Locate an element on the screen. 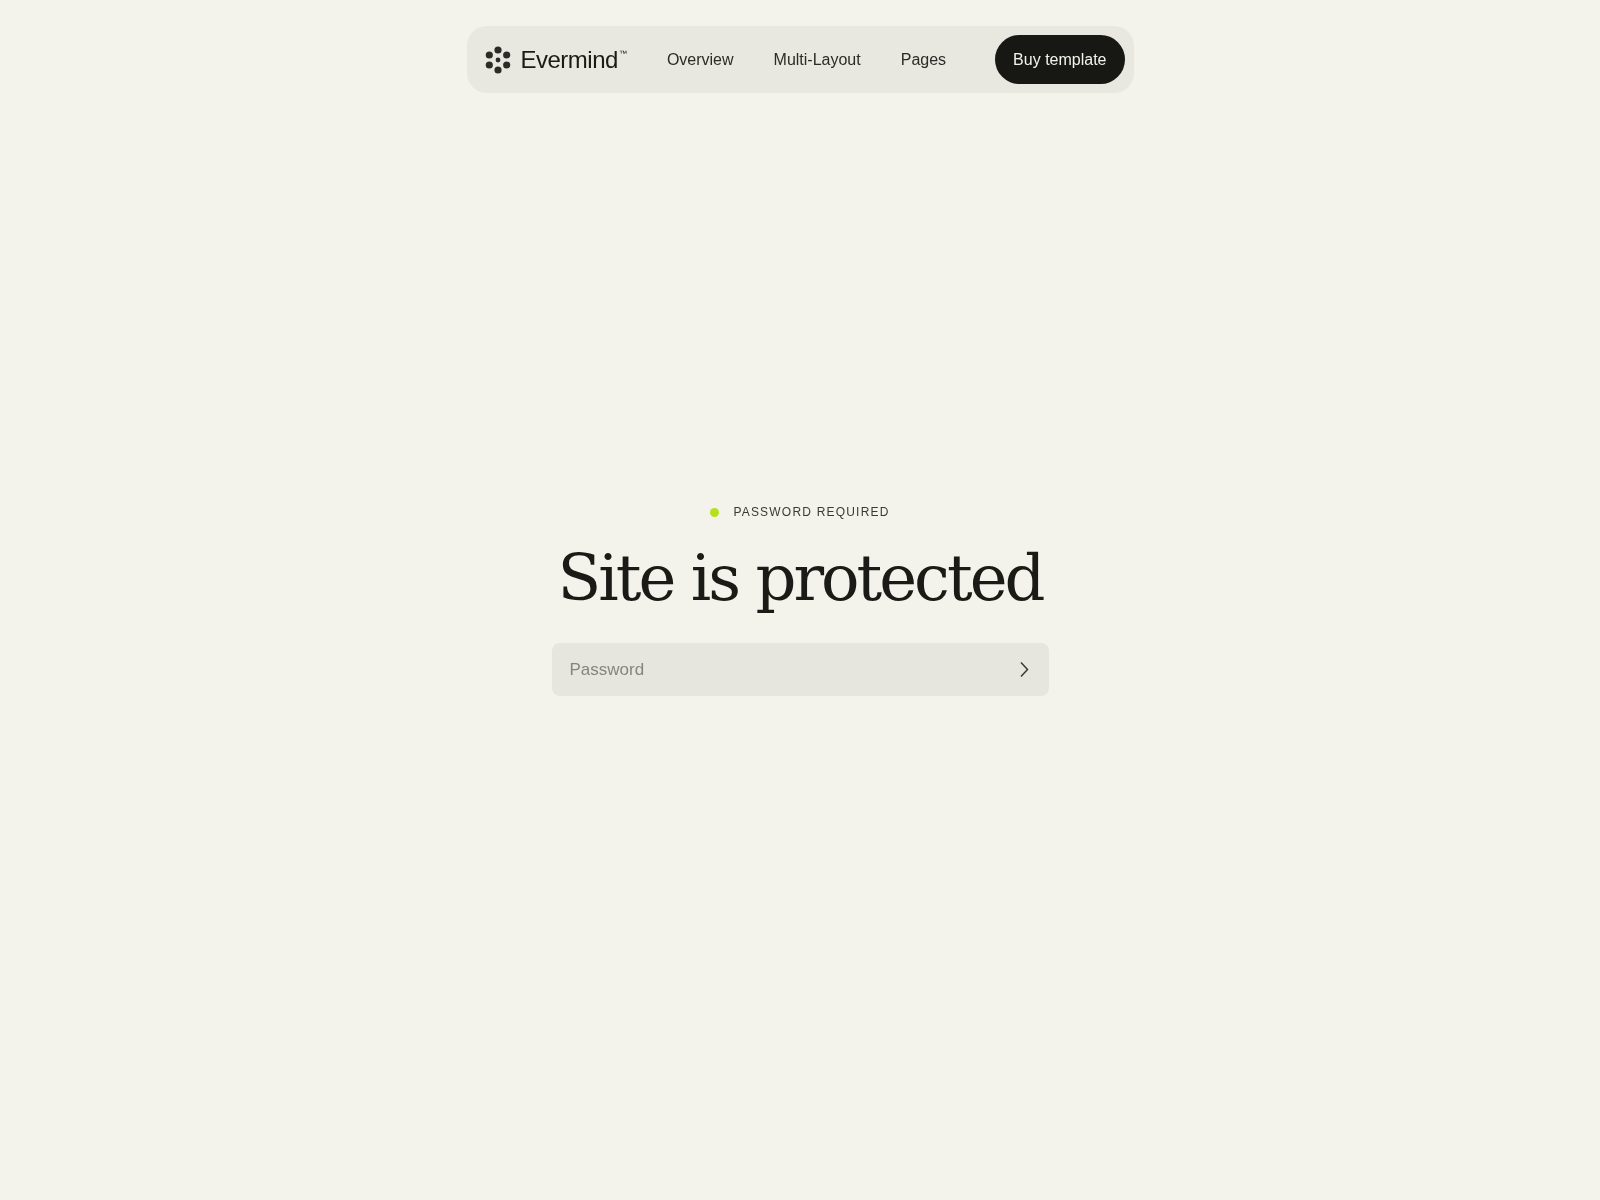 The width and height of the screenshot is (1600, 1200). nav-link: Pages is located at coordinates (923, 59).